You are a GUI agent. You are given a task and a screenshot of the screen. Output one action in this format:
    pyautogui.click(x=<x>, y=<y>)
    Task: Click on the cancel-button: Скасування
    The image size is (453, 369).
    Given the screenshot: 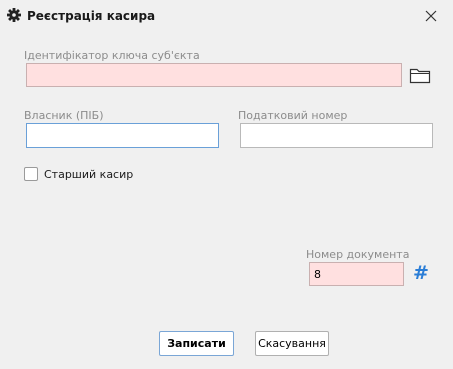 What is the action you would take?
    pyautogui.click(x=292, y=343)
    